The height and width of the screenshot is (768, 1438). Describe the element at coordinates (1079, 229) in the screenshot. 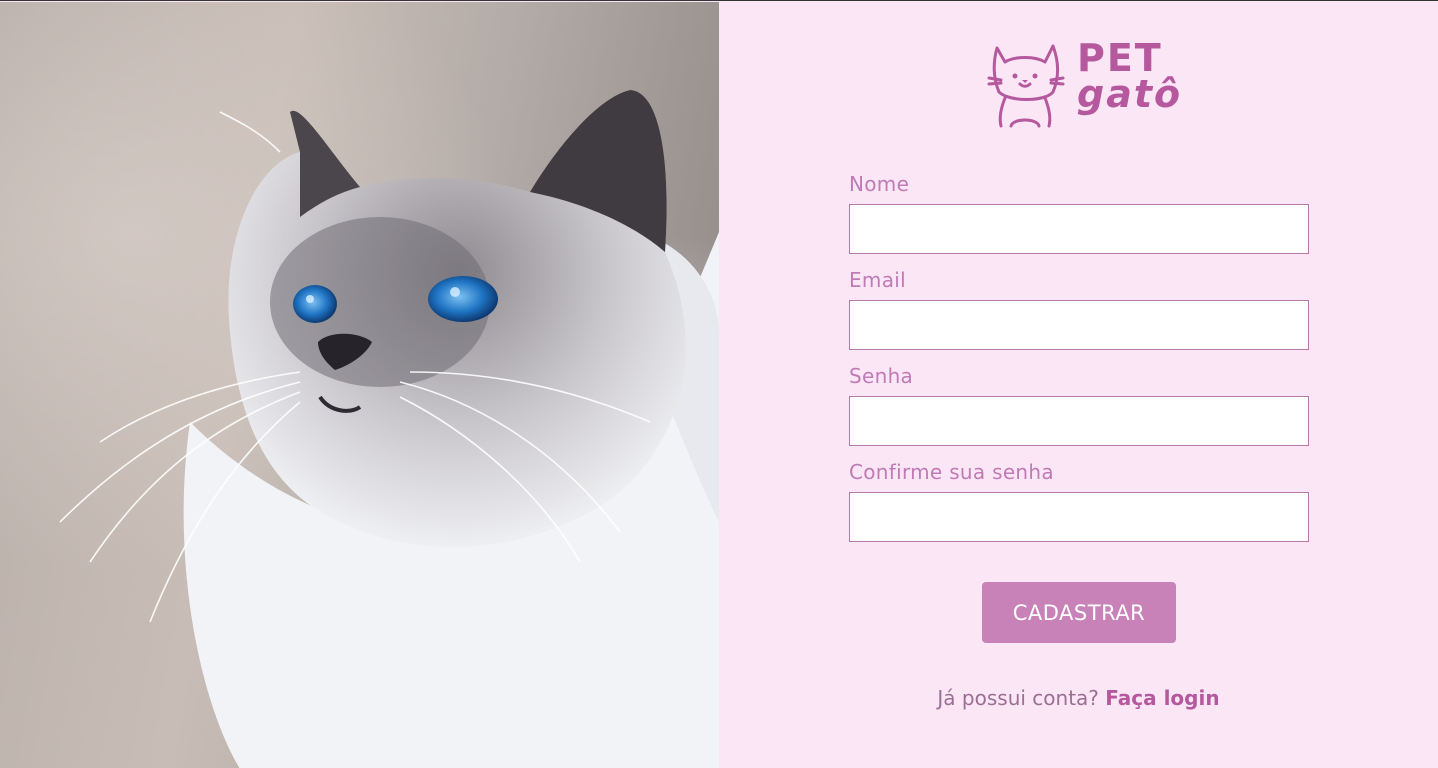

I see `name-input` at that location.